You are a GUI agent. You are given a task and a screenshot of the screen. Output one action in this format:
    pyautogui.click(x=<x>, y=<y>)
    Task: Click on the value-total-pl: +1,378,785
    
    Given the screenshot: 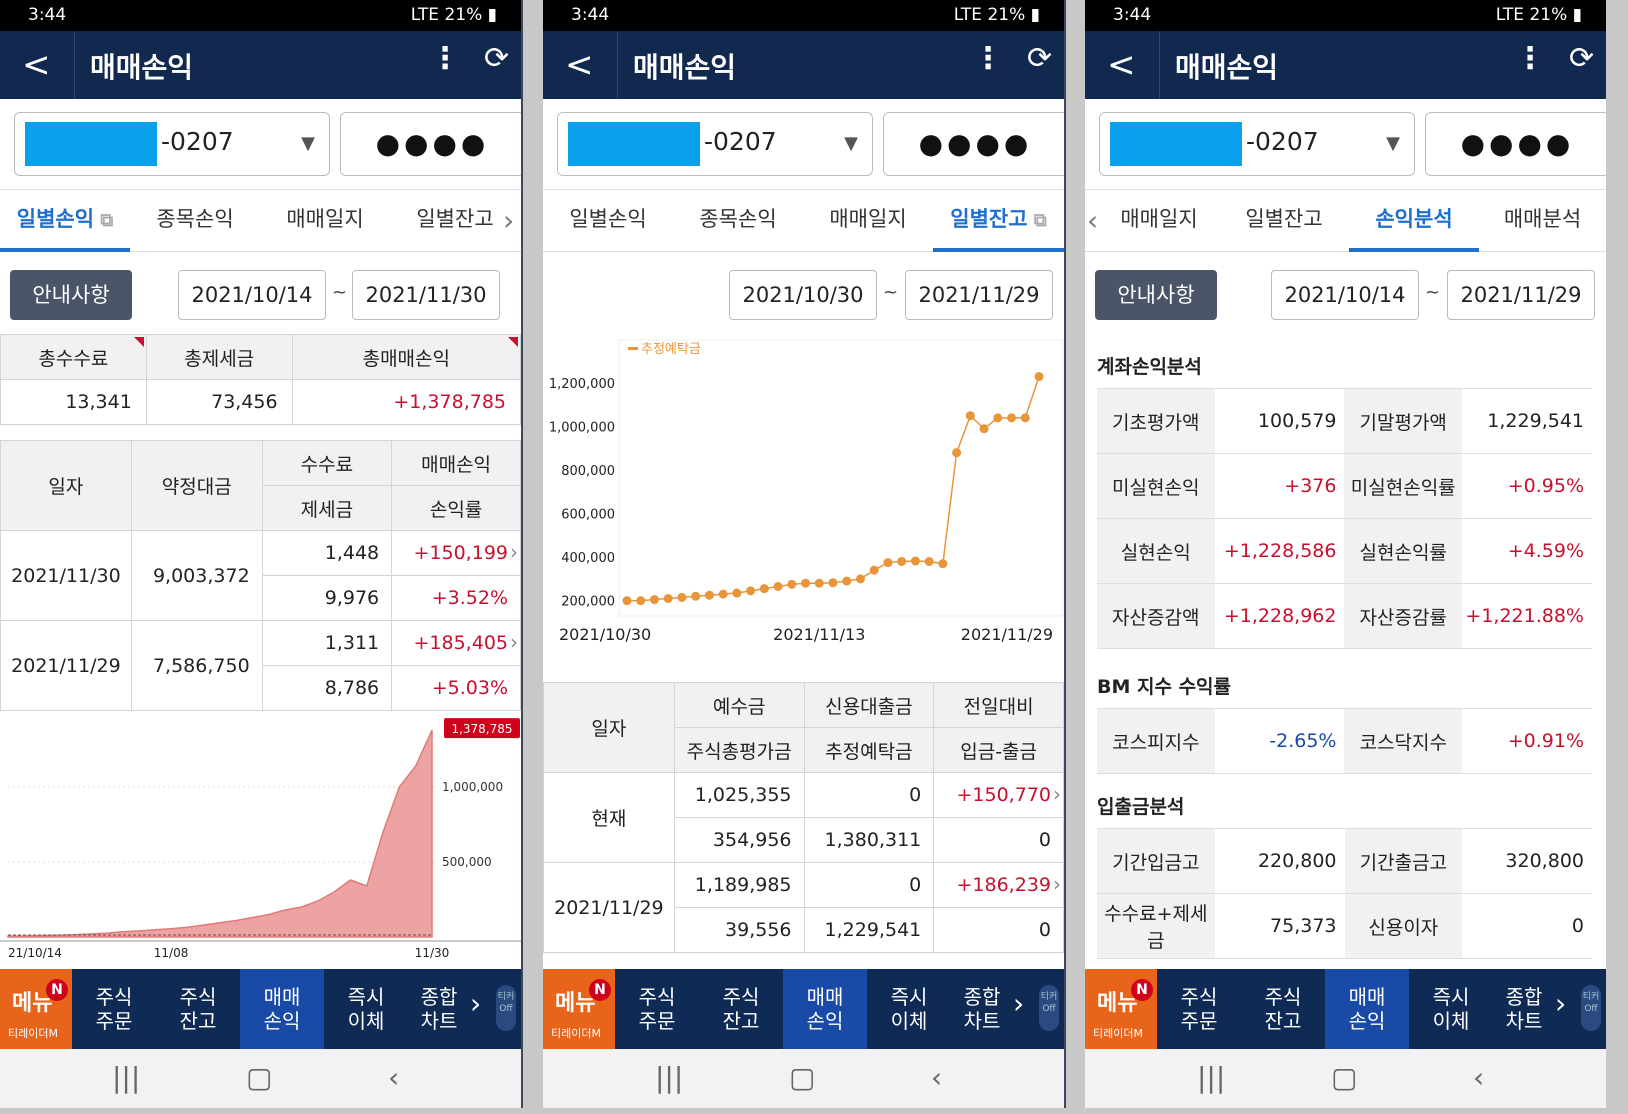 What is the action you would take?
    pyautogui.click(x=406, y=402)
    